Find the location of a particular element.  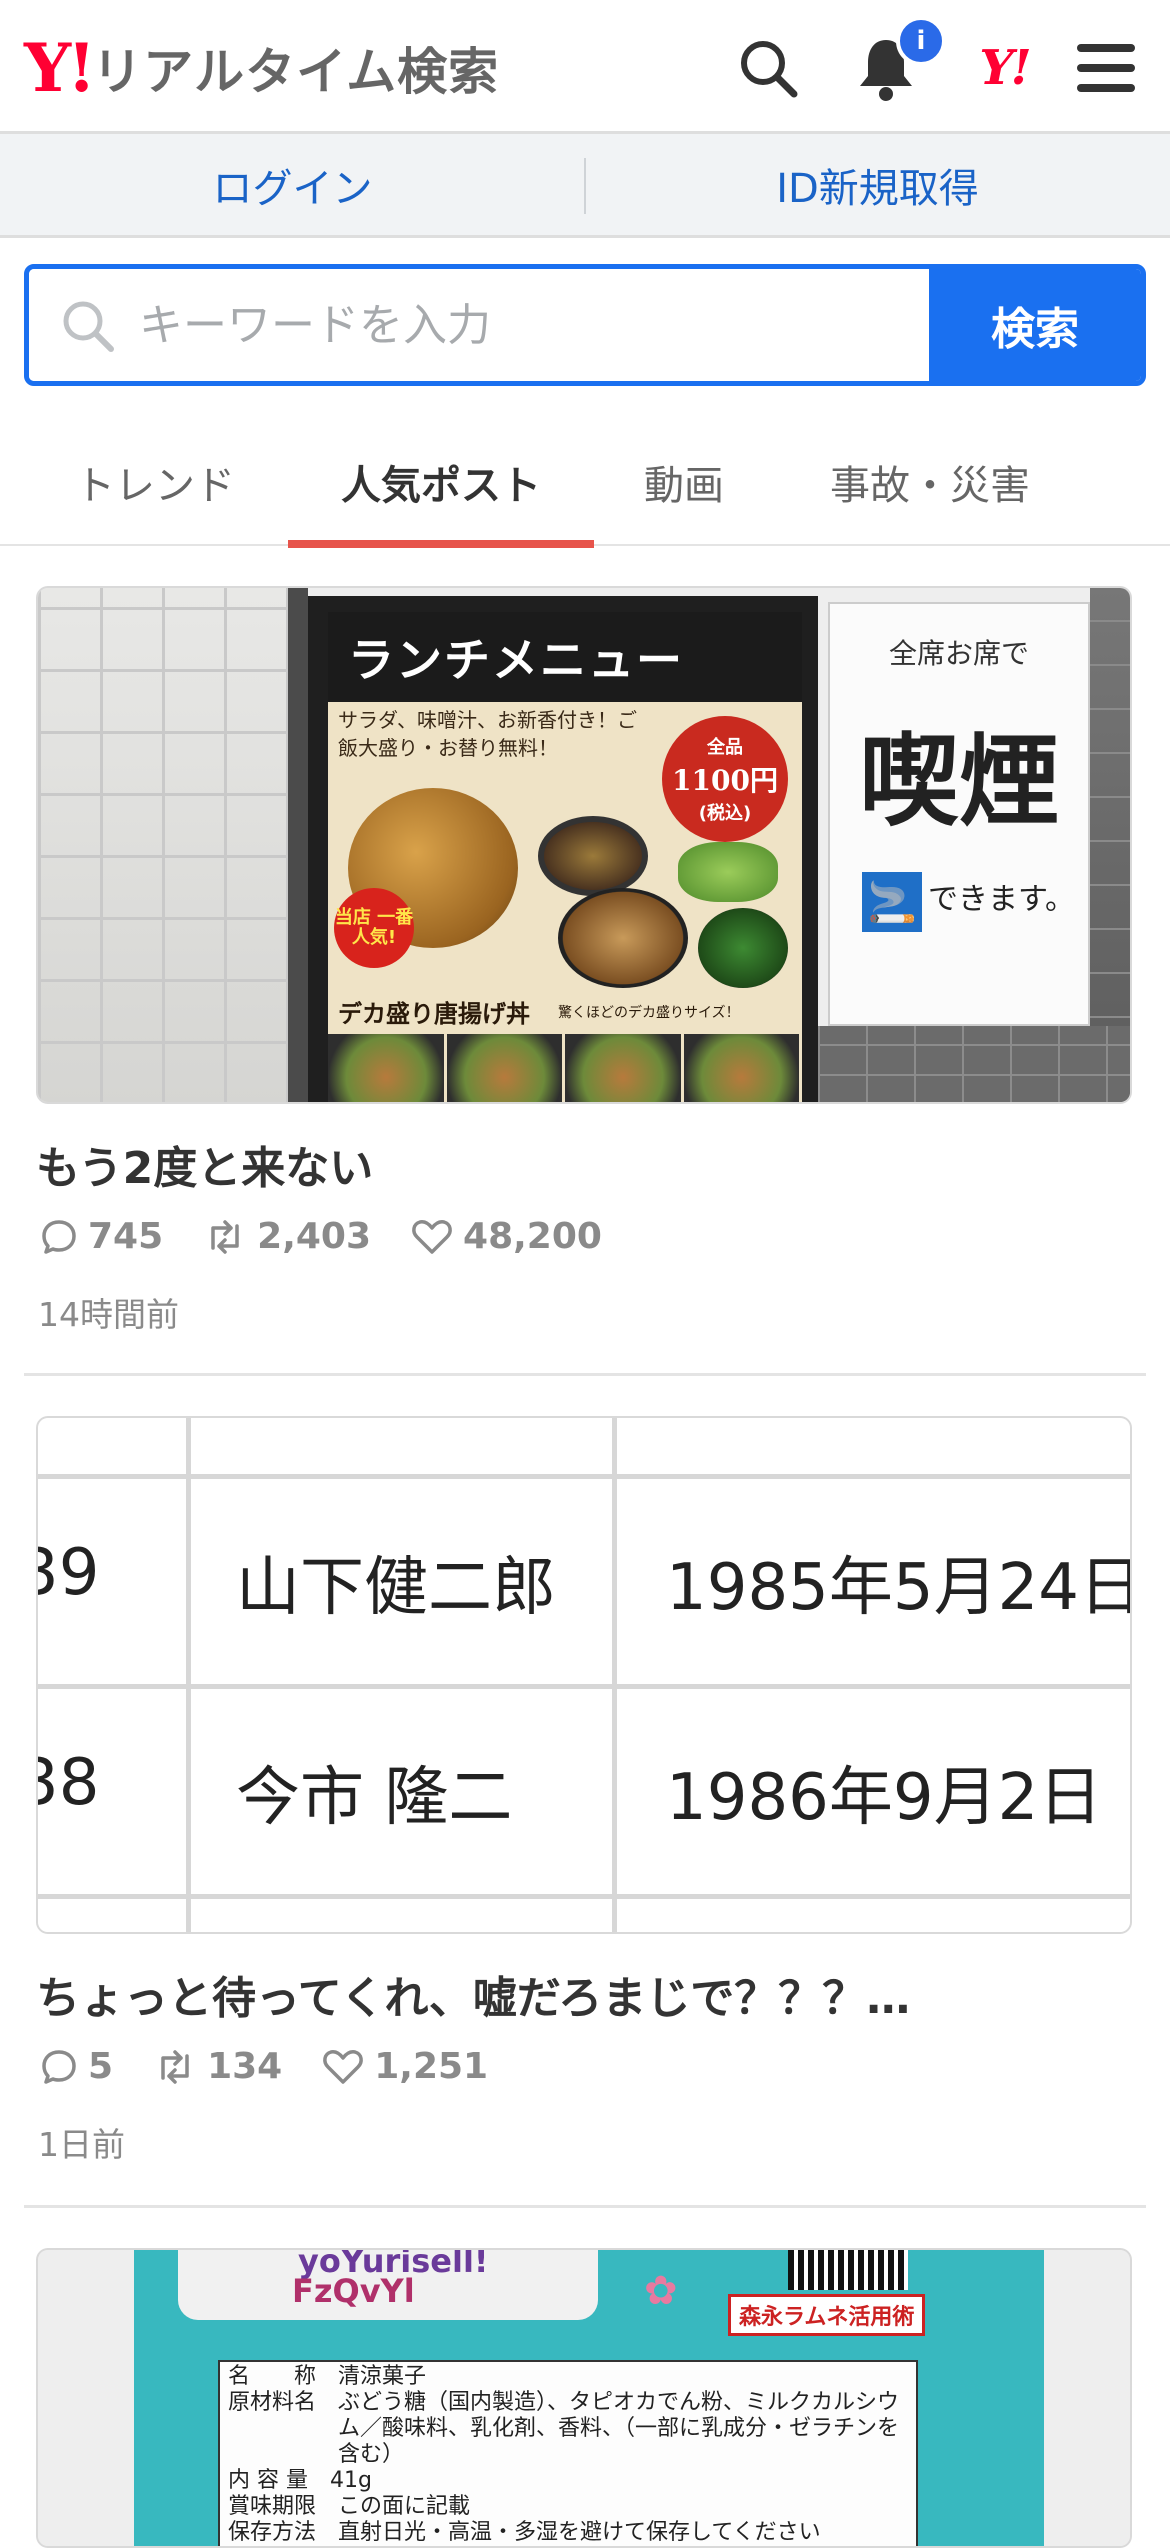

table-cell-birthdate: 1985年5月24日 is located at coordinates (899, 1588).